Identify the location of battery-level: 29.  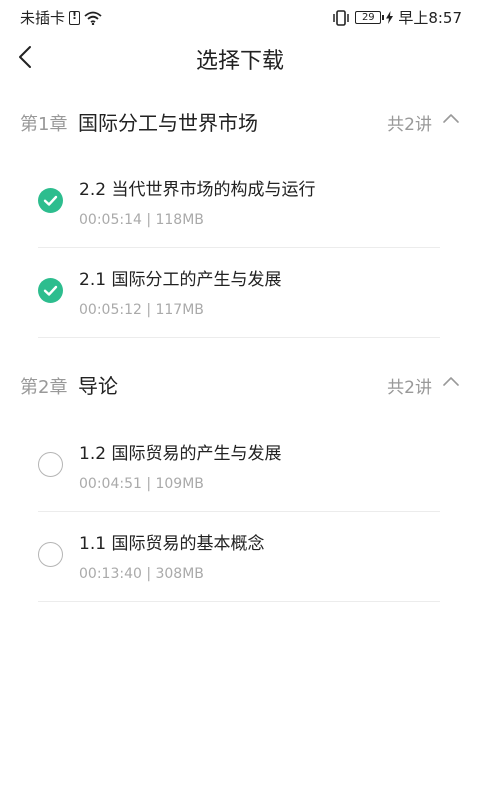
(368, 17).